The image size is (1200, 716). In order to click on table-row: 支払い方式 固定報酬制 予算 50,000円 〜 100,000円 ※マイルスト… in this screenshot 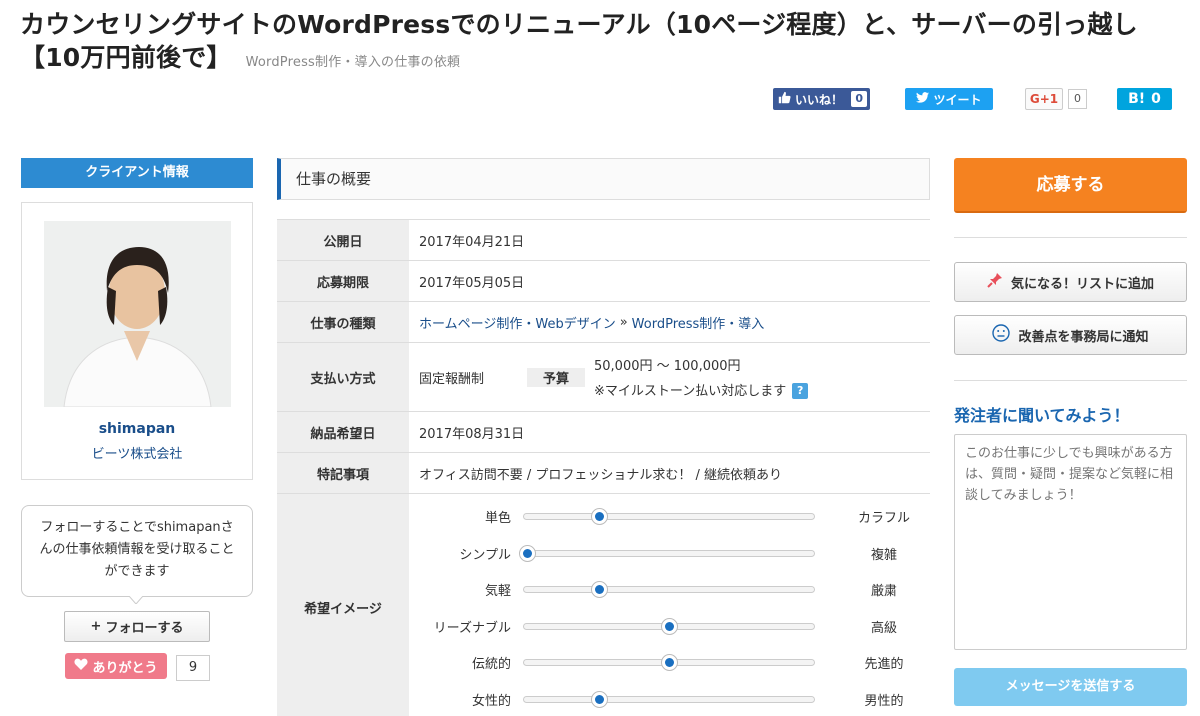, I will do `click(603, 377)`.